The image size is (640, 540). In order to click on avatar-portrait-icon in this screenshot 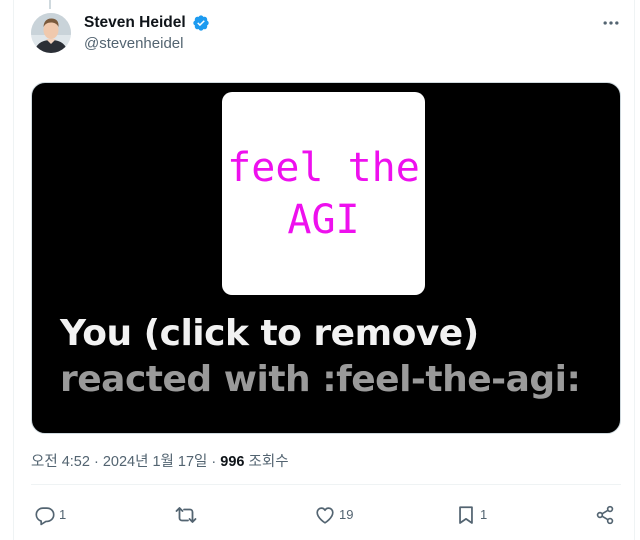, I will do `click(51, 33)`.